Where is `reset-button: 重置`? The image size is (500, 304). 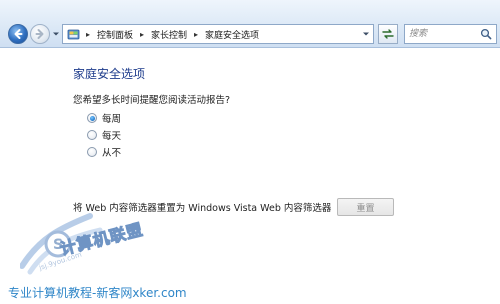 reset-button: 重置 is located at coordinates (365, 207).